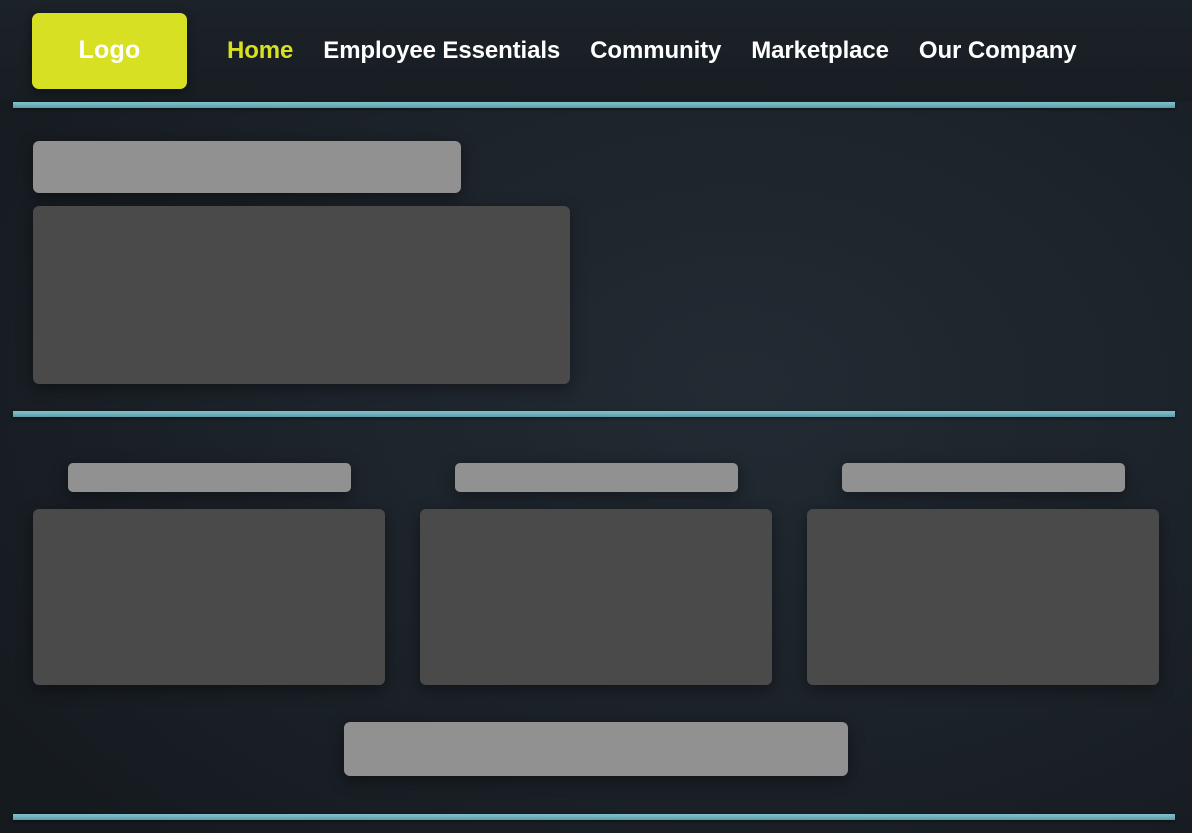 This screenshot has height=833, width=1192. I want to click on column-2-heading-placeholder, so click(596, 477).